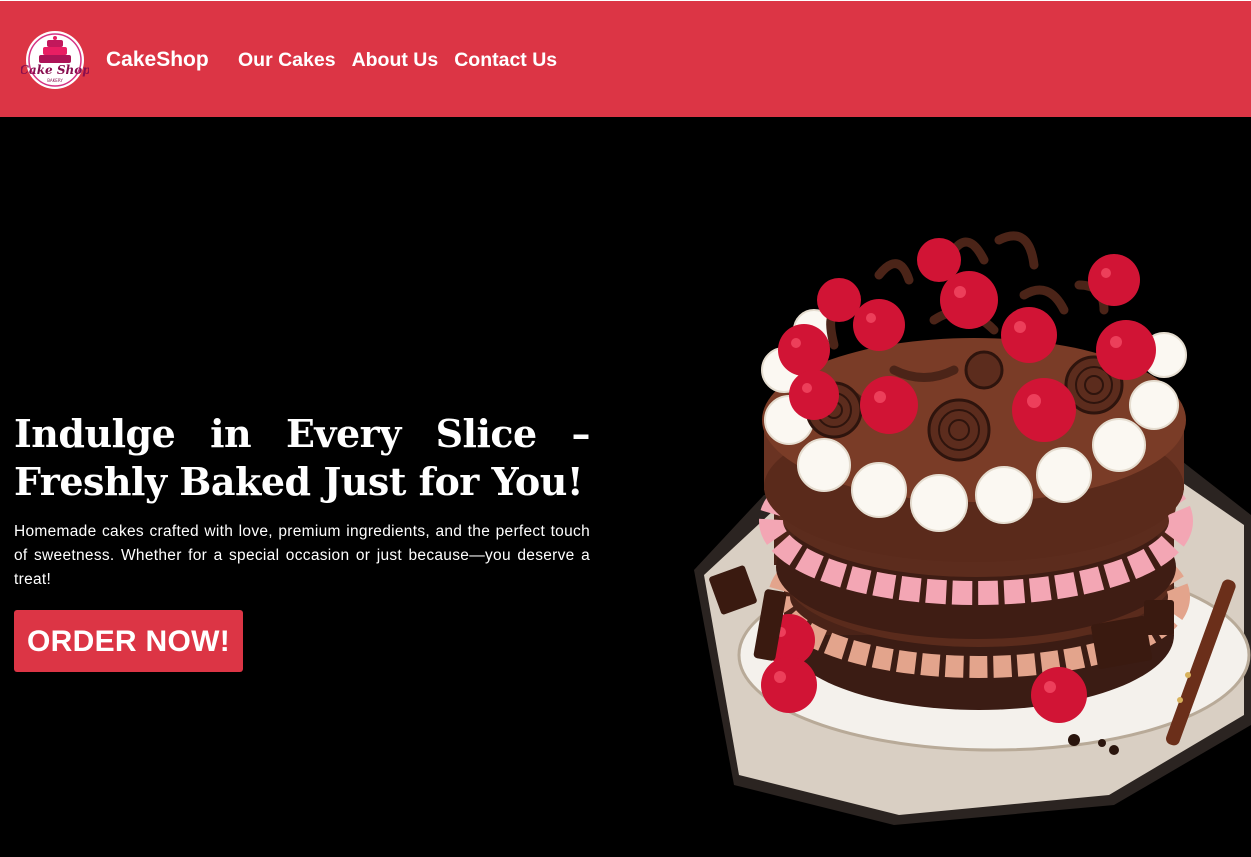 This screenshot has width=1251, height=857. Describe the element at coordinates (505, 60) in the screenshot. I see `nav-link-contact-us: Contact Us` at that location.